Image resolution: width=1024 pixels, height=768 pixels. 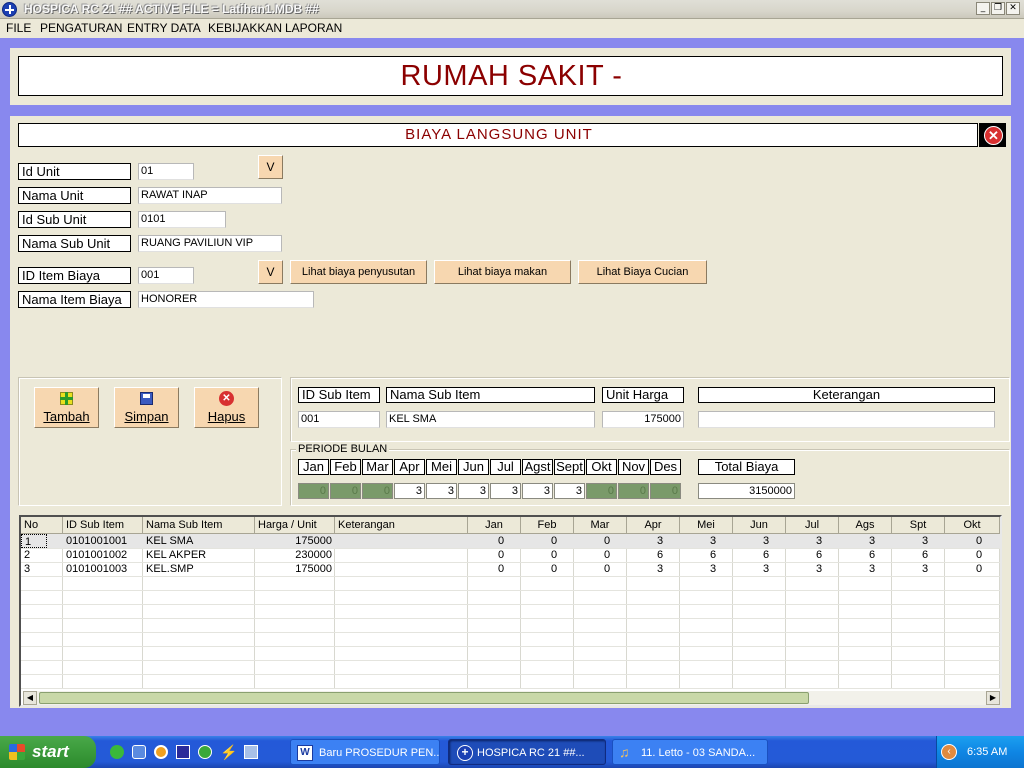 What do you see at coordinates (759, 555) in the screenshot?
I see `table-cell-jun: 6` at bounding box center [759, 555].